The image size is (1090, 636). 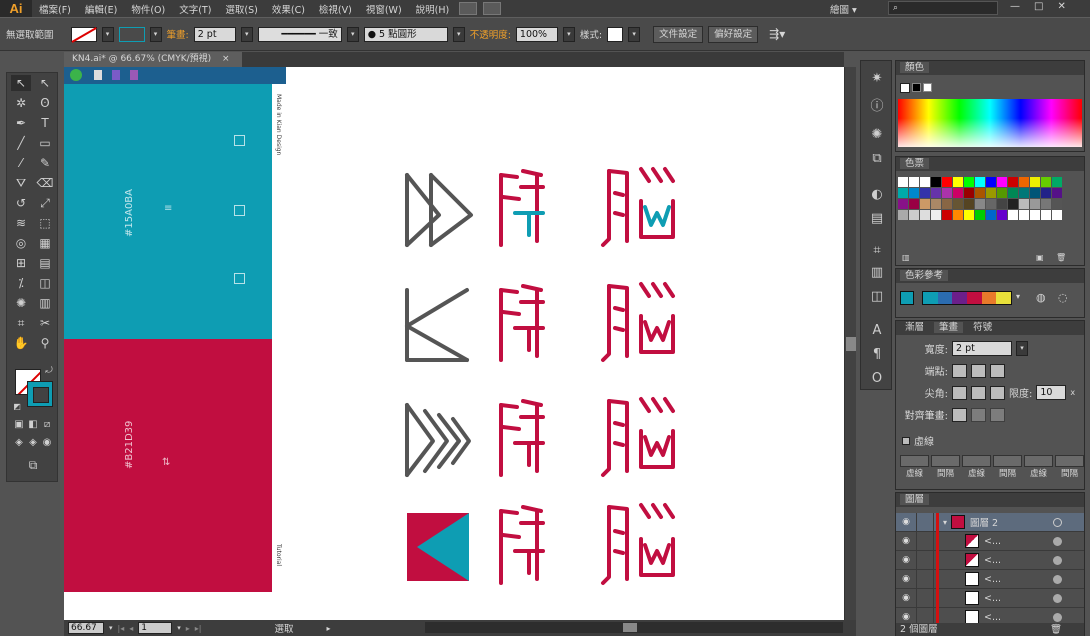 What do you see at coordinates (959, 392) in the screenshot?
I see `miter-join-button` at bounding box center [959, 392].